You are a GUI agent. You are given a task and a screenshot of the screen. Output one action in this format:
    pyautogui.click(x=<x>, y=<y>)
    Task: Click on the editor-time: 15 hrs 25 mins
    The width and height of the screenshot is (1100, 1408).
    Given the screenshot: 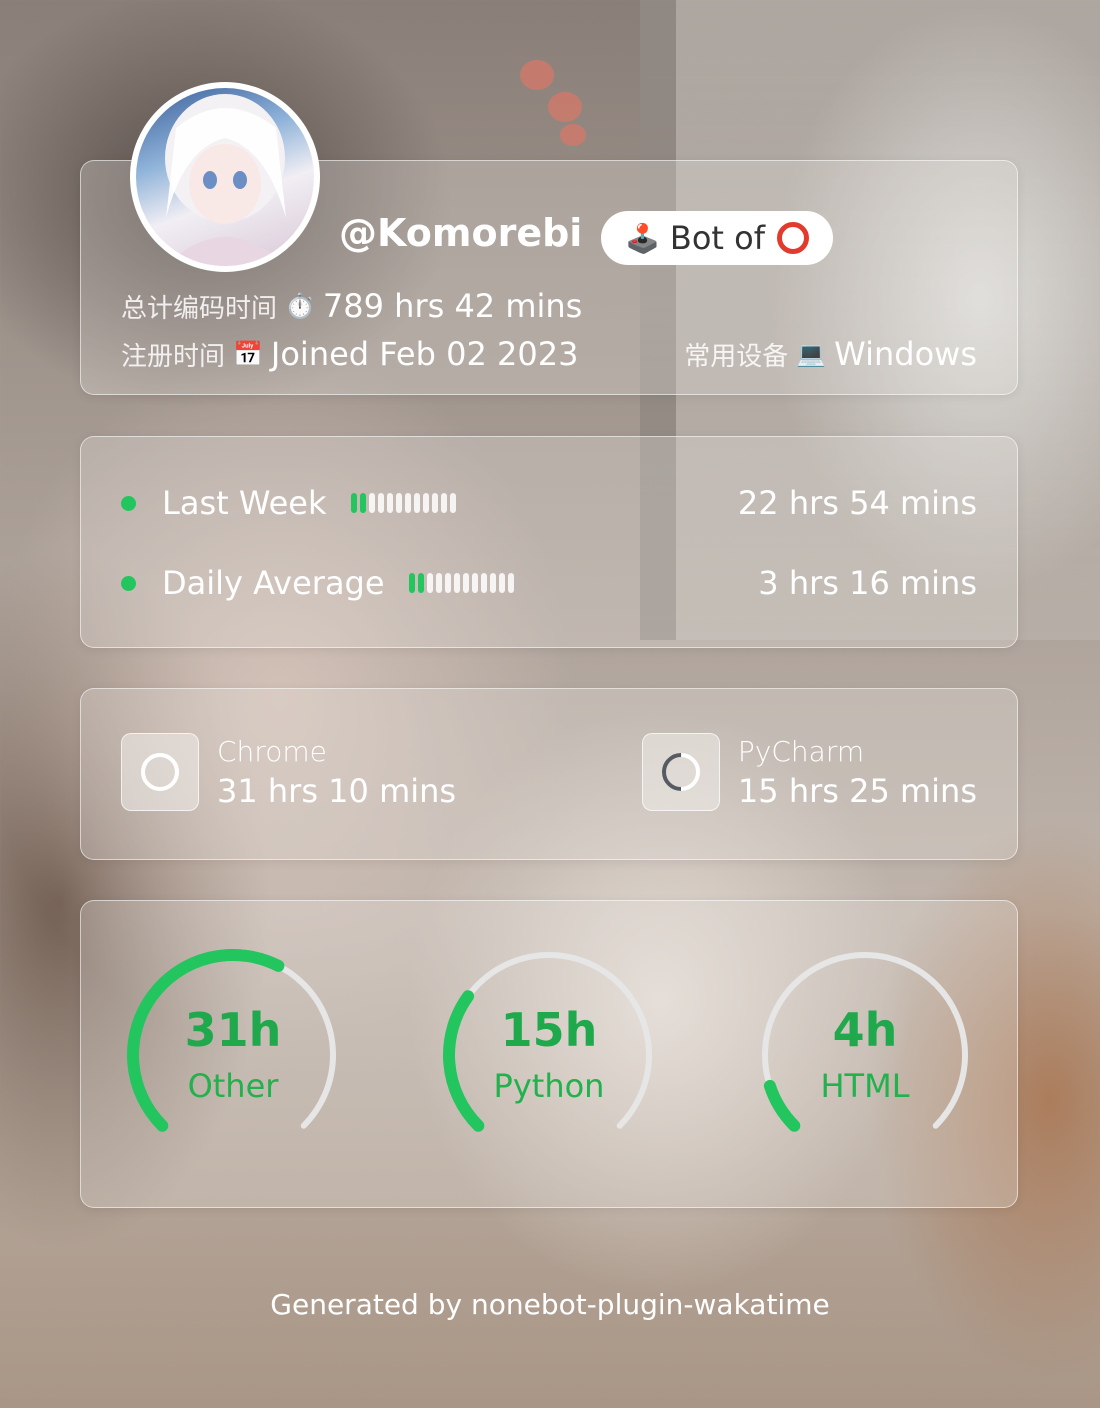 What is the action you would take?
    pyautogui.click(x=857, y=790)
    